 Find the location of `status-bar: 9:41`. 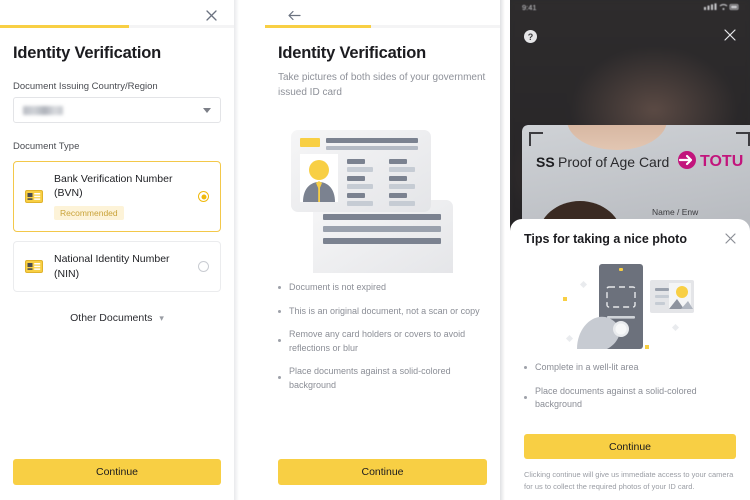

status-bar: 9:41 is located at coordinates (630, 7).